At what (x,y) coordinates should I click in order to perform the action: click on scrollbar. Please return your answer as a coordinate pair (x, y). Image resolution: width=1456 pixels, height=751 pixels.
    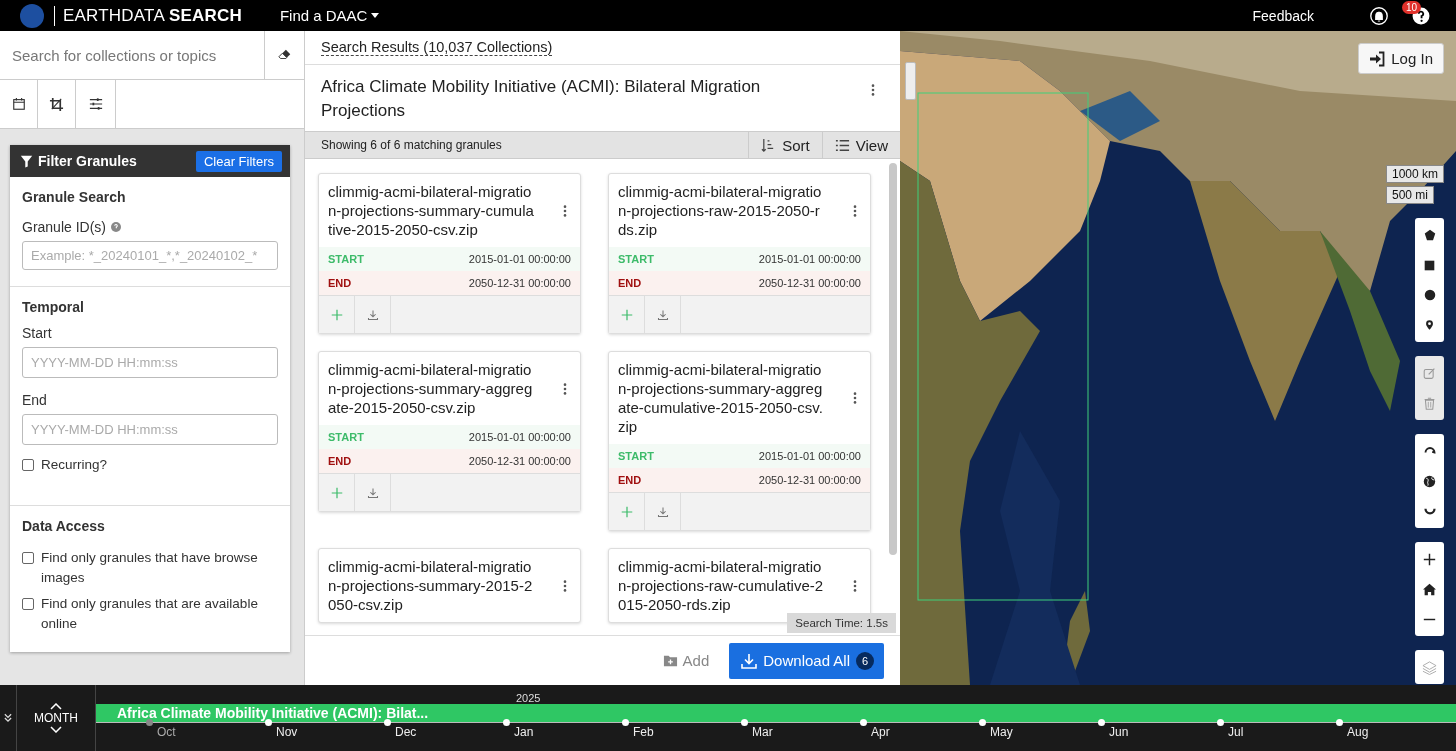
    Looking at the image, I should click on (893, 359).